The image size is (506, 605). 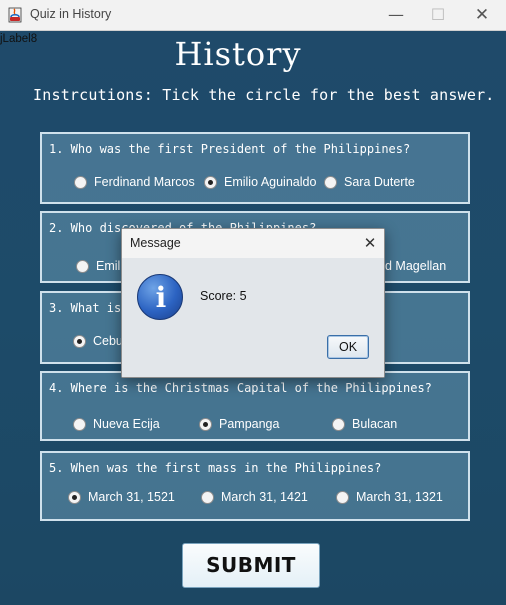 I want to click on dialog-title: Message, so click(x=155, y=243).